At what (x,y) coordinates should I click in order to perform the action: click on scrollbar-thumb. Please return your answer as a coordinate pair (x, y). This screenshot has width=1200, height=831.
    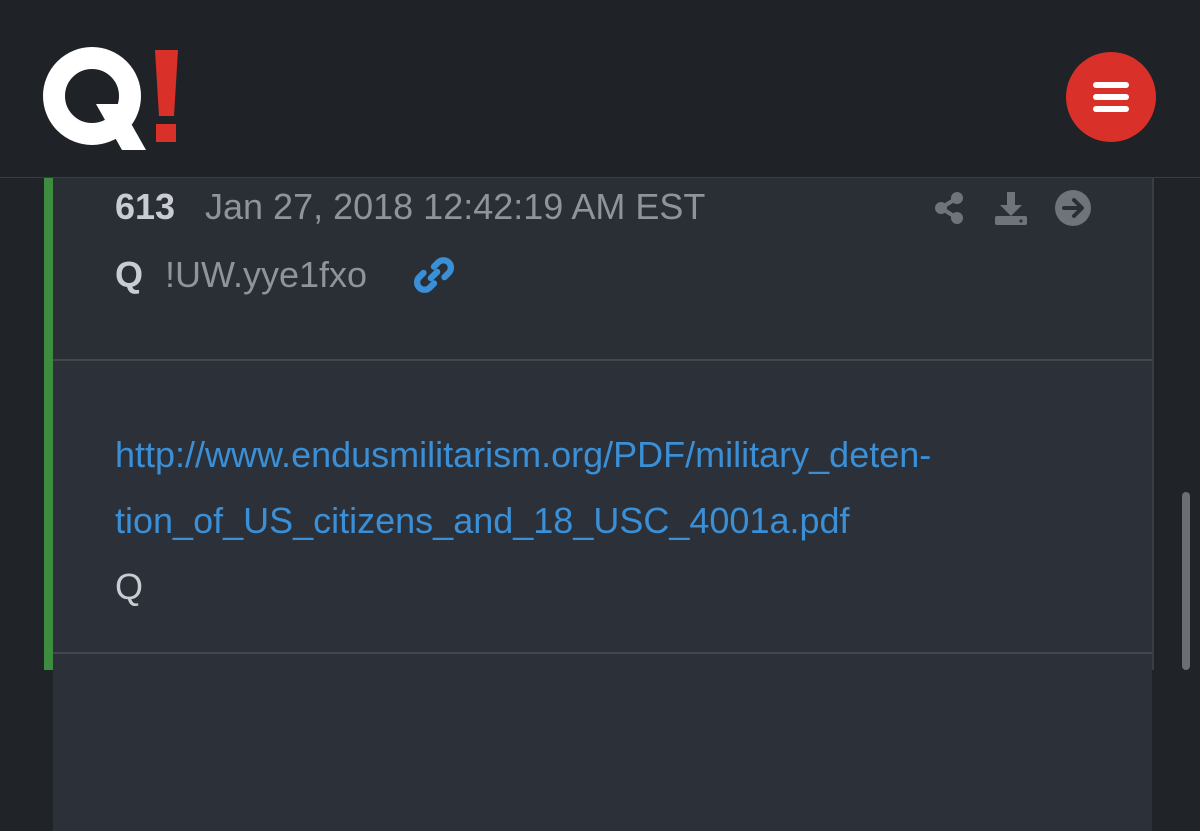
    Looking at the image, I should click on (1186, 581).